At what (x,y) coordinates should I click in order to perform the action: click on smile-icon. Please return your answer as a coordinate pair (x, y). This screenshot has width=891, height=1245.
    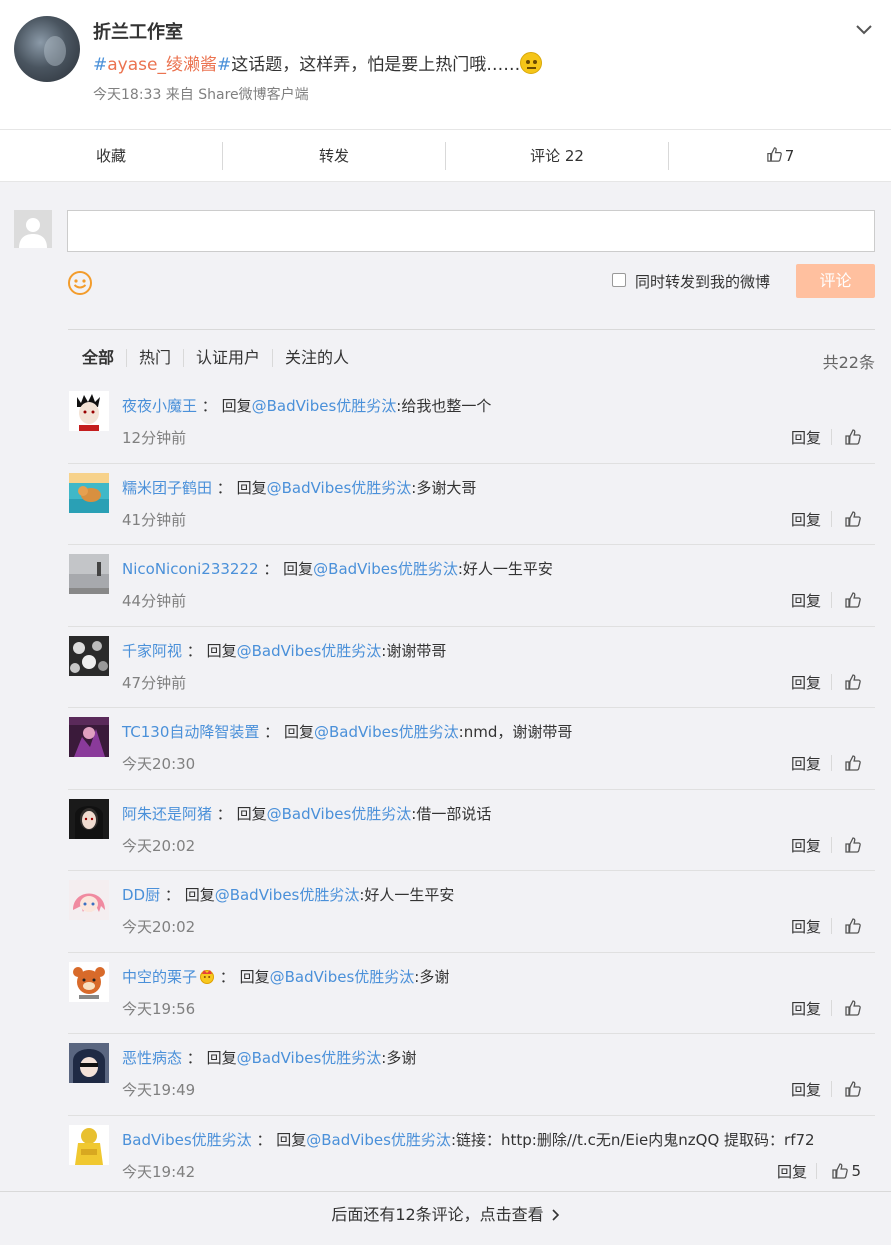
    Looking at the image, I should click on (80, 283).